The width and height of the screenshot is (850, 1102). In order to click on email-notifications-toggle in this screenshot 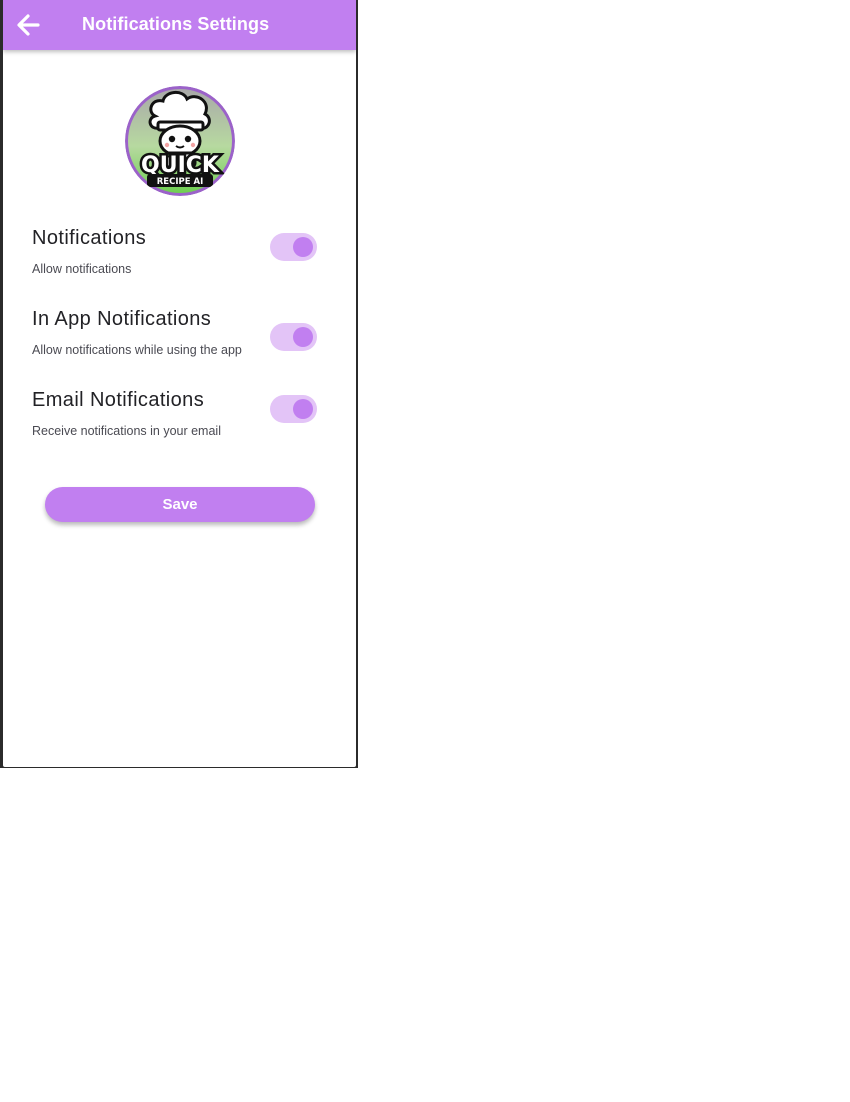, I will do `click(293, 409)`.